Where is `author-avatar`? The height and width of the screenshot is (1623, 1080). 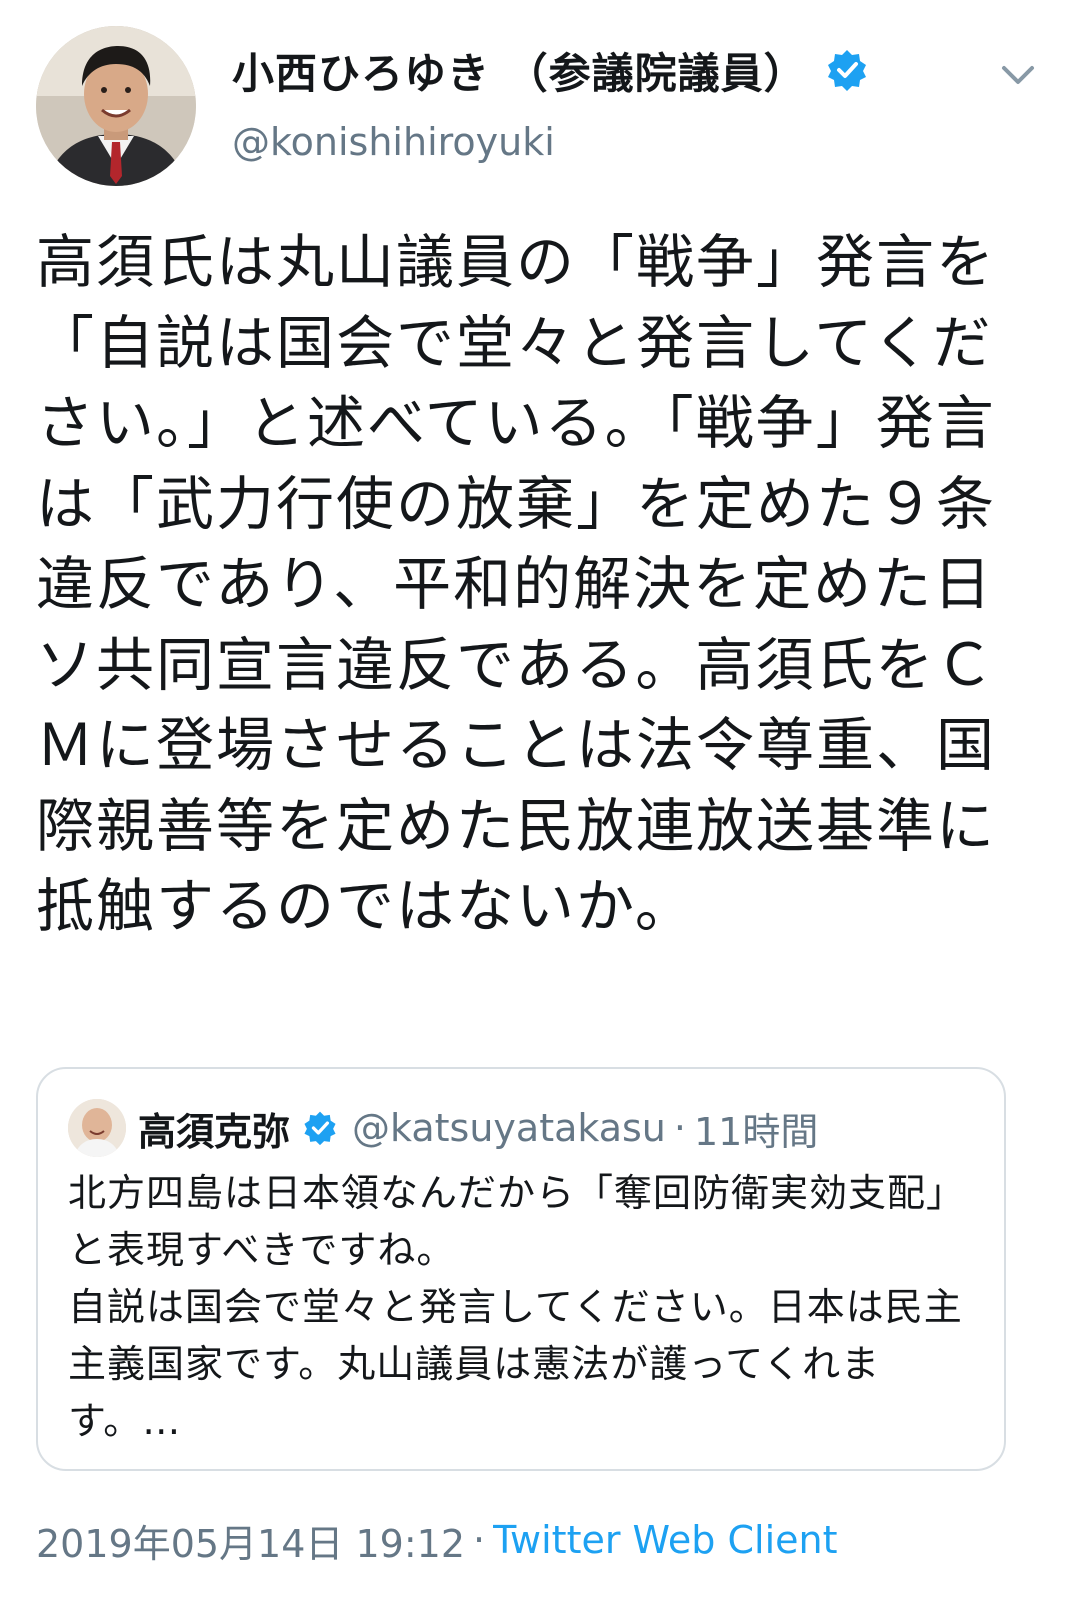
author-avatar is located at coordinates (116, 106).